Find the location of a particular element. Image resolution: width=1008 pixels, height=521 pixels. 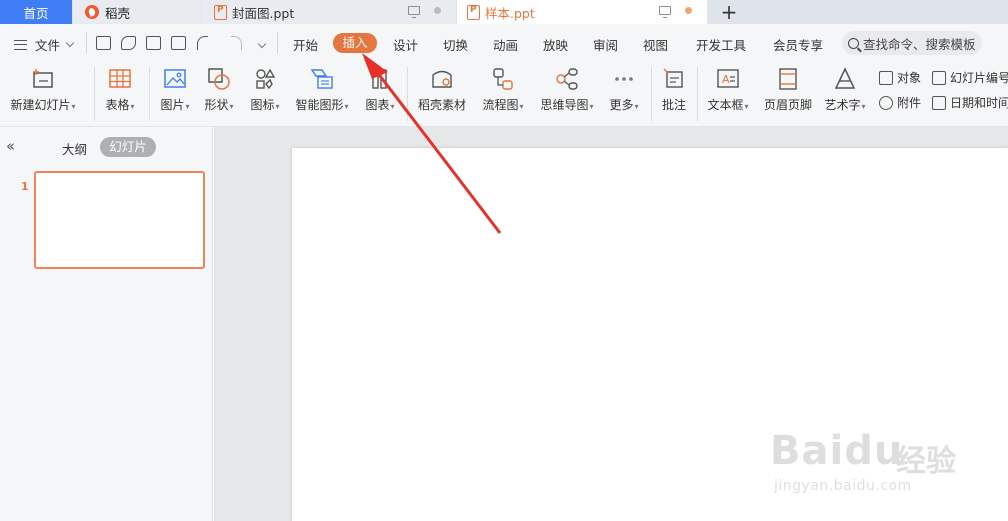

textbox-icon: A is located at coordinates (728, 79).